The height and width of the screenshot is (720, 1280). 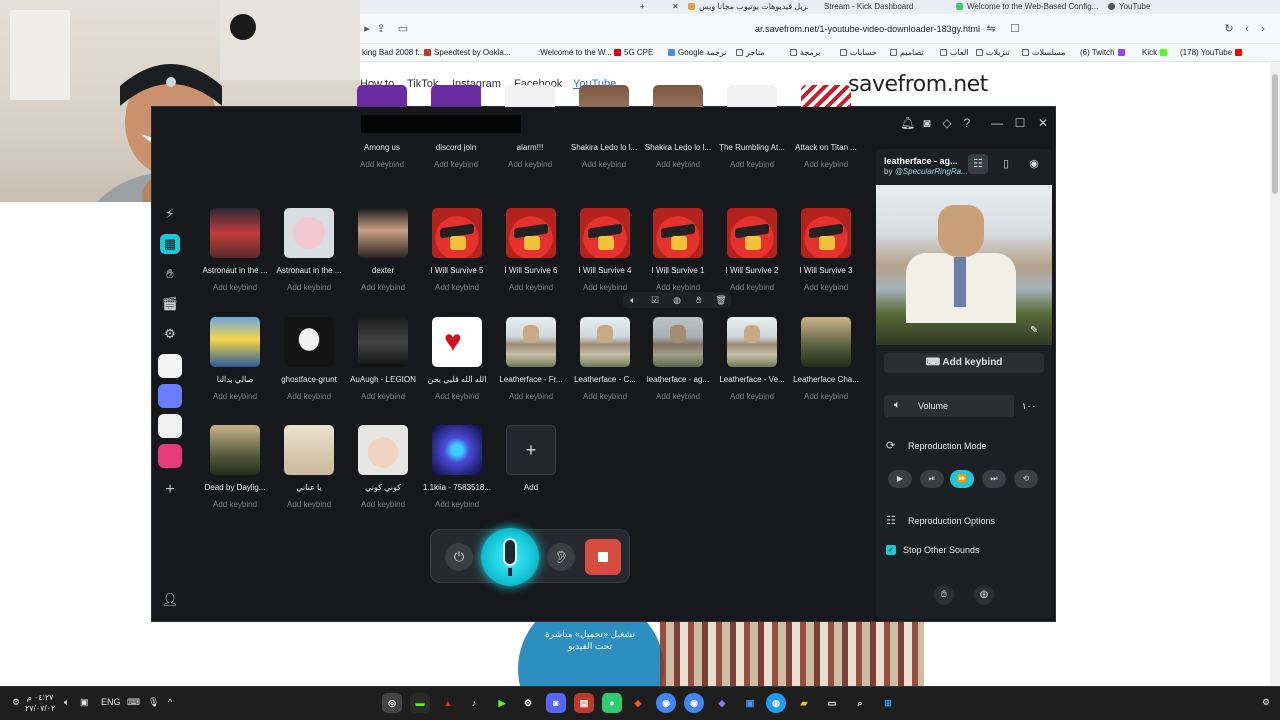 I want to click on sound-tile: ♥ الله الله قلبي يحن Add keybind, so click(x=457, y=370).